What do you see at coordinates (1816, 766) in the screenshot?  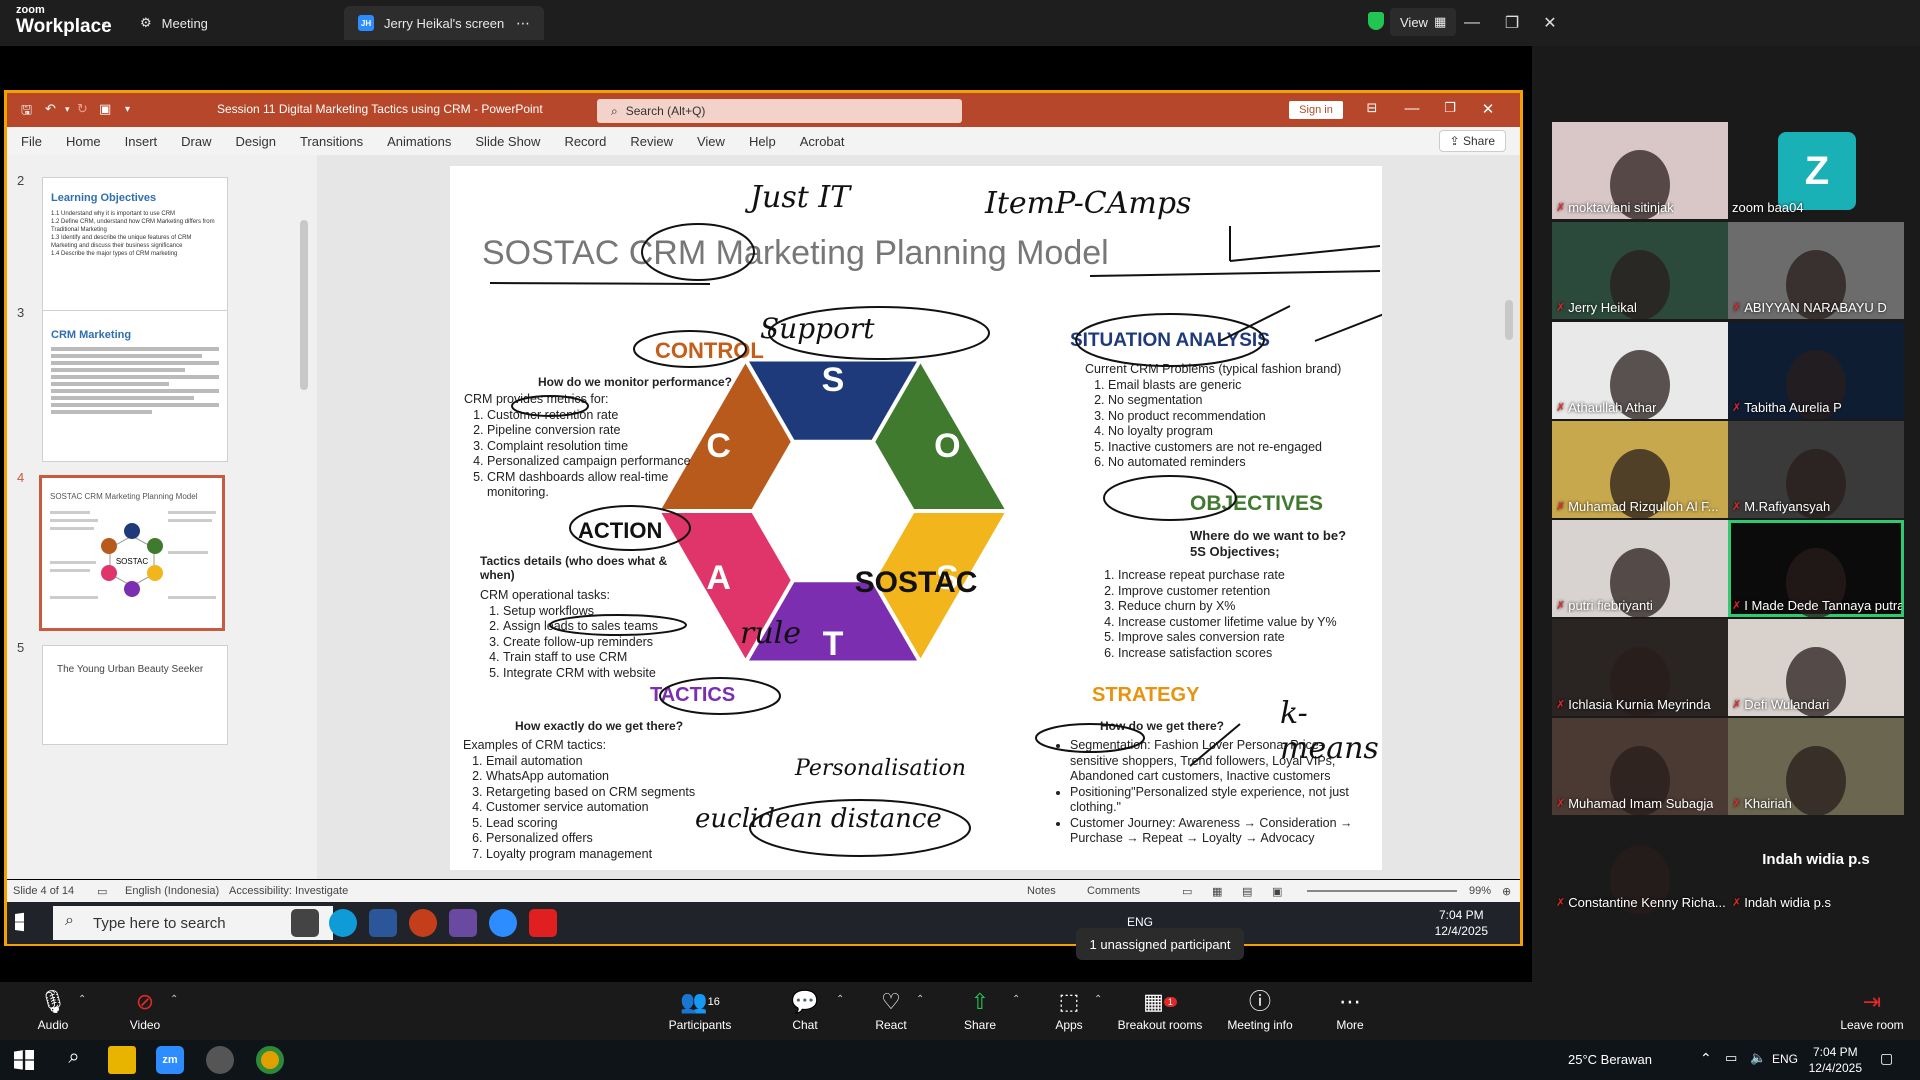 I see `participant-tile: ✗ Khairiah` at bounding box center [1816, 766].